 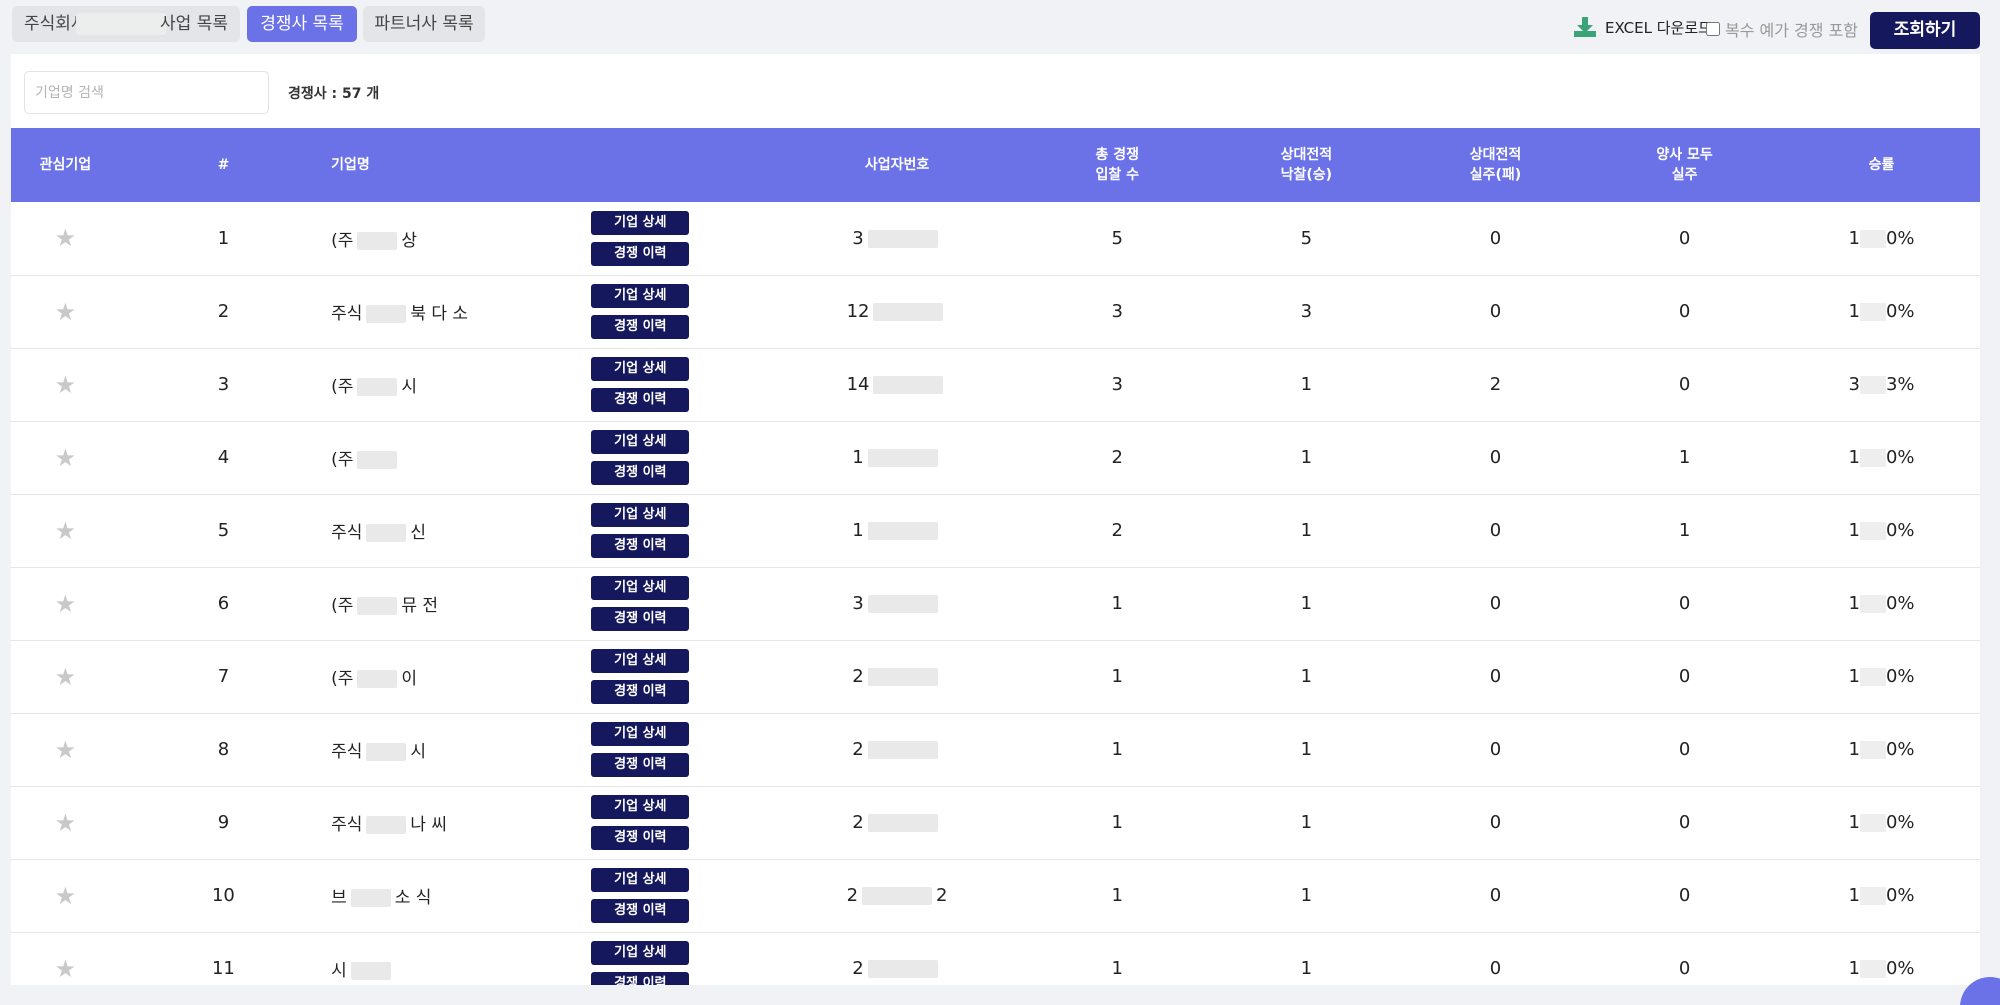 What do you see at coordinates (995, 676) in the screenshot?
I see `table-row: ★ 7 (주 이 기업 상세 경쟁 이력 2 1 1 0 0 1 0%` at bounding box center [995, 676].